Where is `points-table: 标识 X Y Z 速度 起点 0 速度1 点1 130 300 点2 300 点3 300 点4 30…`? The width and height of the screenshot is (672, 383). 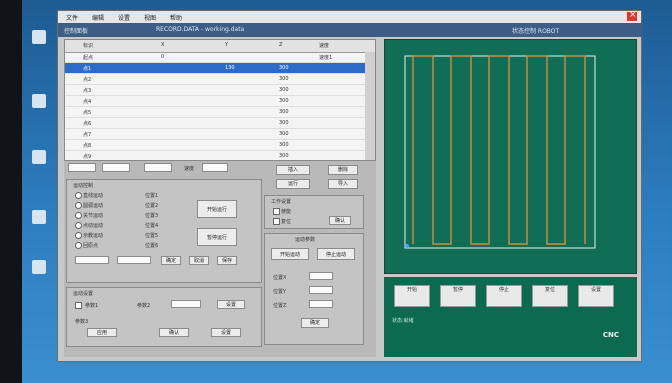 points-table: 标识 X Y Z 速度 起点 0 速度1 点1 130 300 点2 300 点3 300 点4 30… is located at coordinates (220, 100).